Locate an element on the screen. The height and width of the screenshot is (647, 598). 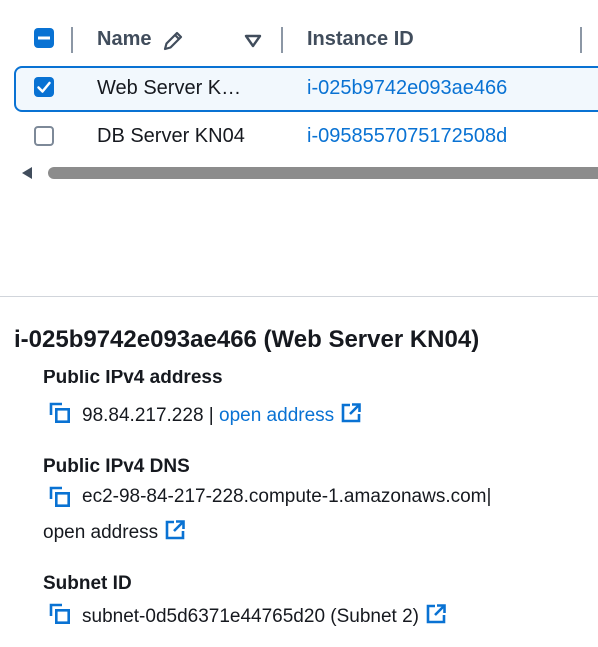
public-ipv4-open-address-link: open address is located at coordinates (290, 414).